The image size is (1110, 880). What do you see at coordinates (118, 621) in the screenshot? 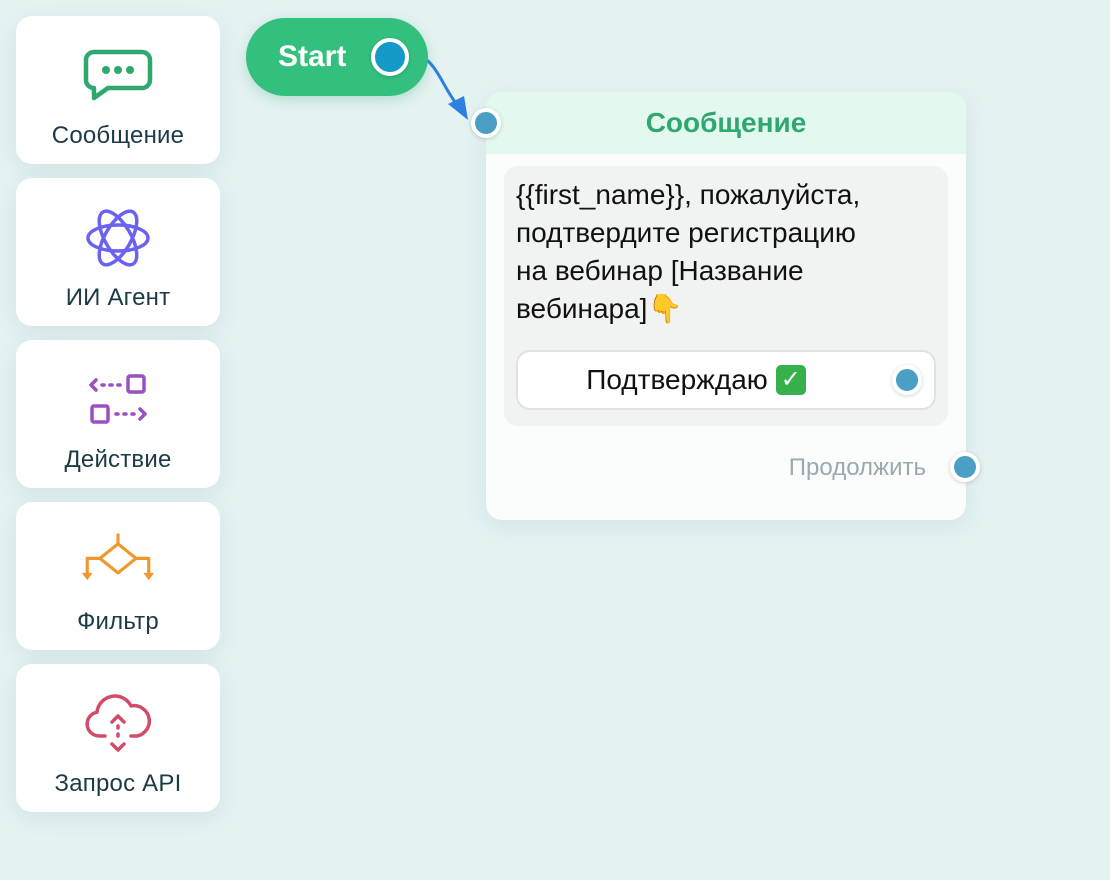
I see `palette-item-label: Фильтр` at bounding box center [118, 621].